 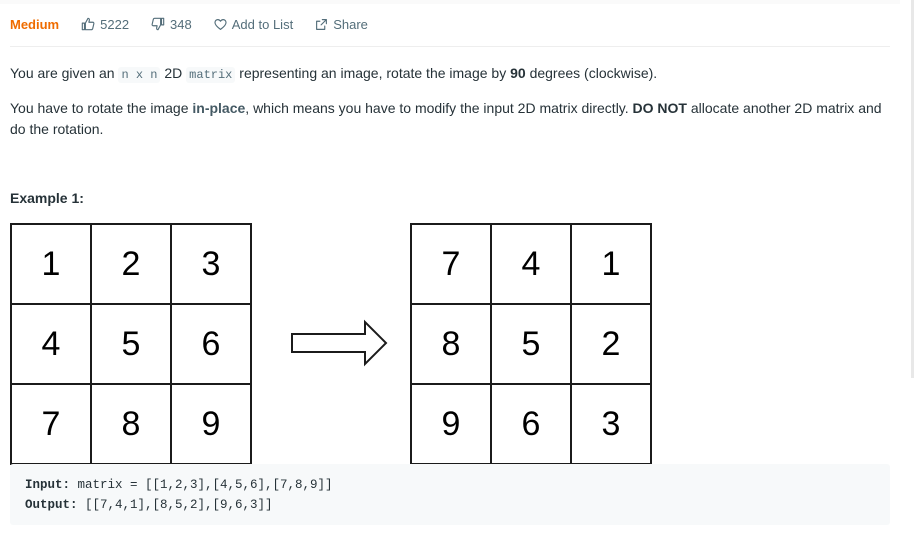 I want to click on right-arrow-icon, so click(x=339, y=343).